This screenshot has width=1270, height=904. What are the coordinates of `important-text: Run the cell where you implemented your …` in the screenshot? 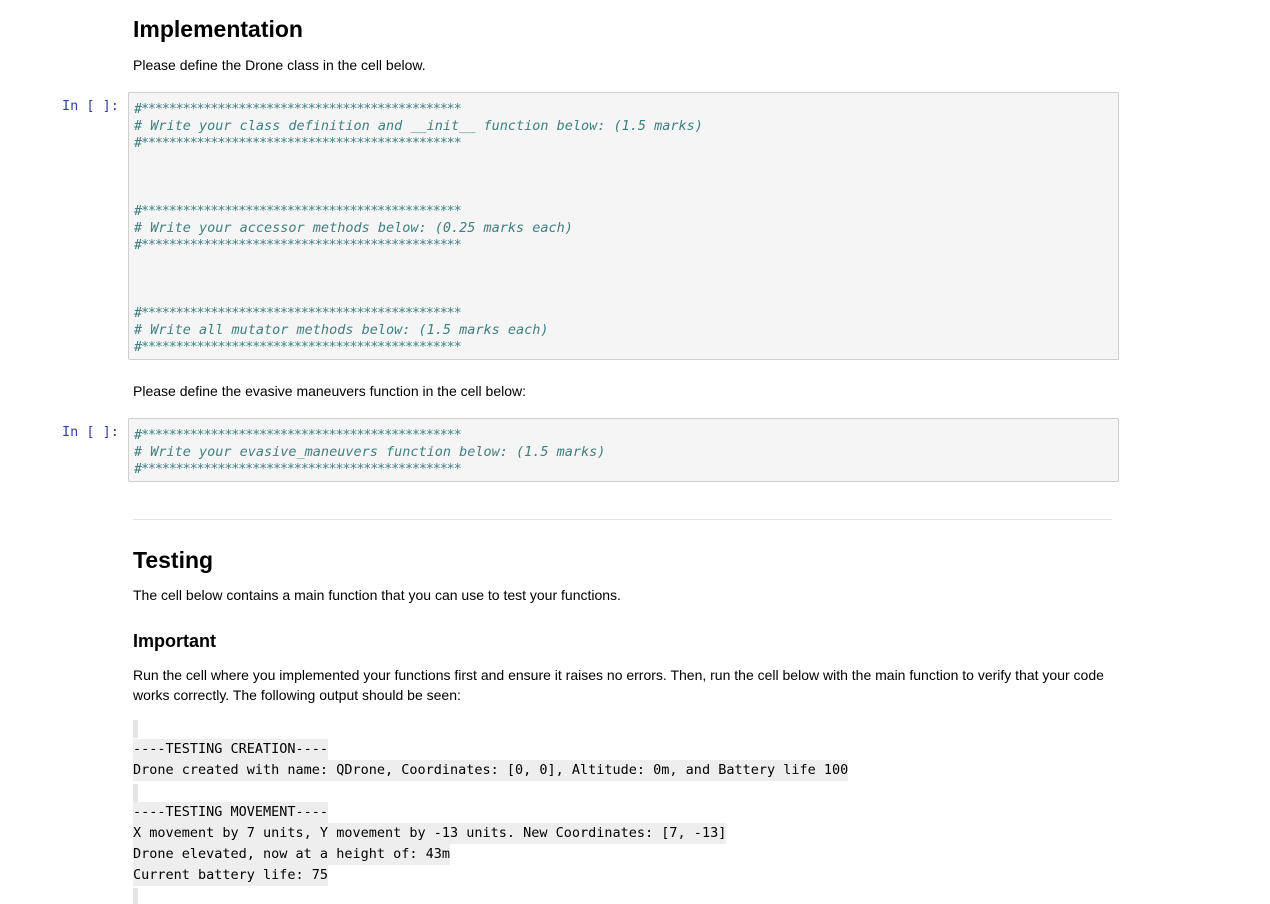 It's located at (618, 685).